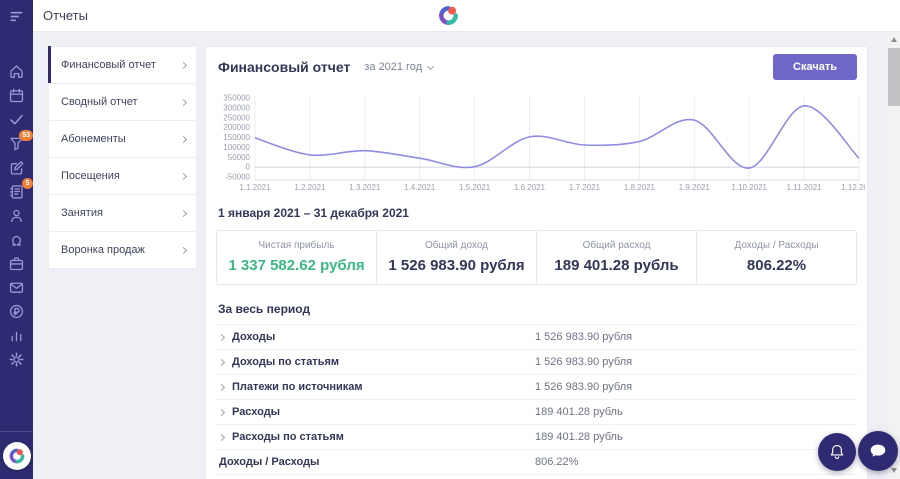  What do you see at coordinates (530, 187) in the screenshot?
I see `svg-text: 1.6.2021` at bounding box center [530, 187].